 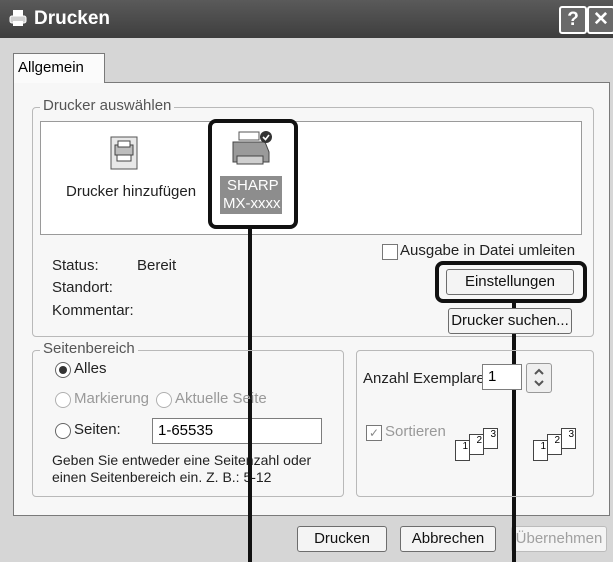 I want to click on comment-label: Kommentar:, so click(x=93, y=310).